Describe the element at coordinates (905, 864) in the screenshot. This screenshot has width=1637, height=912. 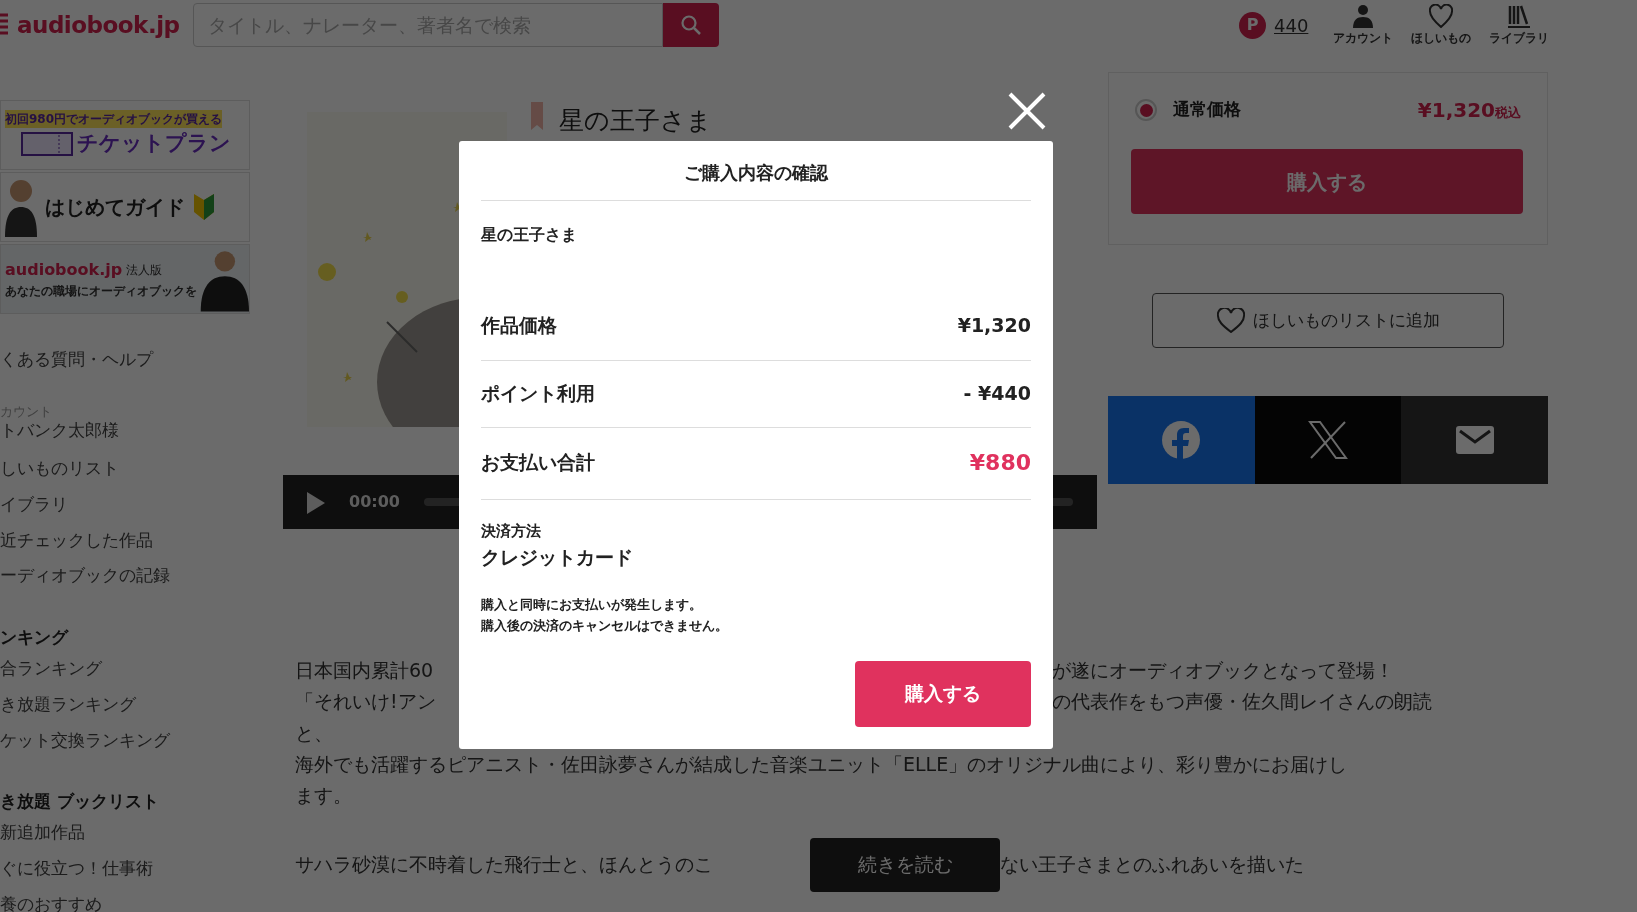
I see `read-more-button: 続きを読む` at that location.